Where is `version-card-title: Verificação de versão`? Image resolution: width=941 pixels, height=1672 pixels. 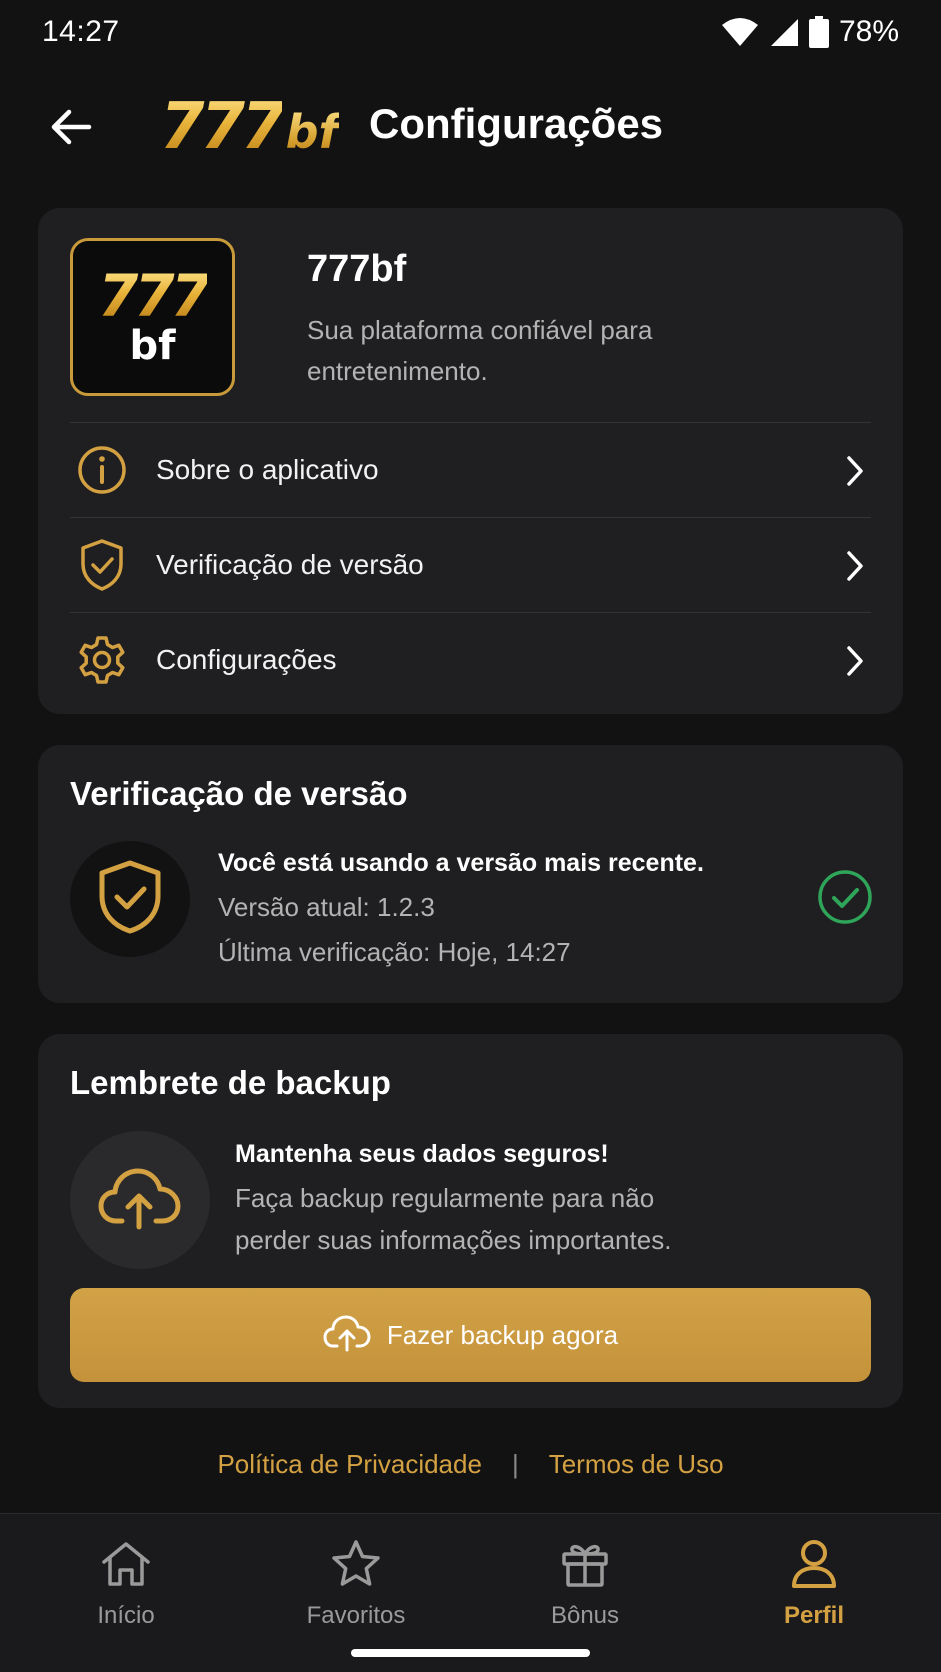 version-card-title: Verificação de versão is located at coordinates (239, 793).